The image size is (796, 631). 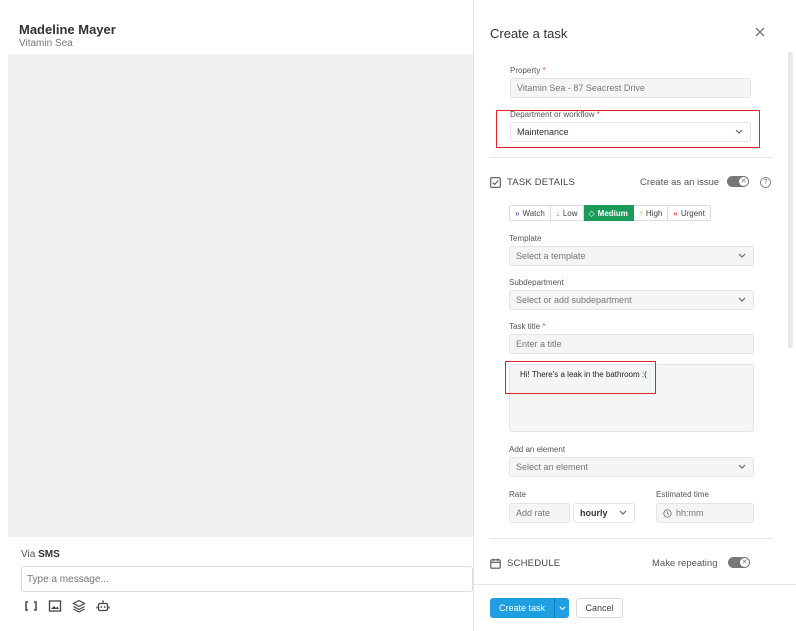 I want to click on cancel-button: Cancel, so click(x=599, y=608).